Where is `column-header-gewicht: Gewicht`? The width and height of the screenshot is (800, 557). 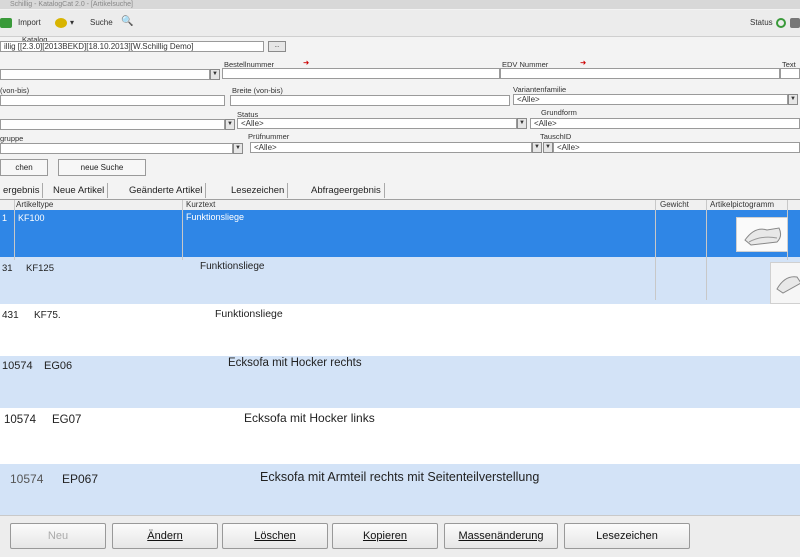
column-header-gewicht: Gewicht is located at coordinates (674, 204).